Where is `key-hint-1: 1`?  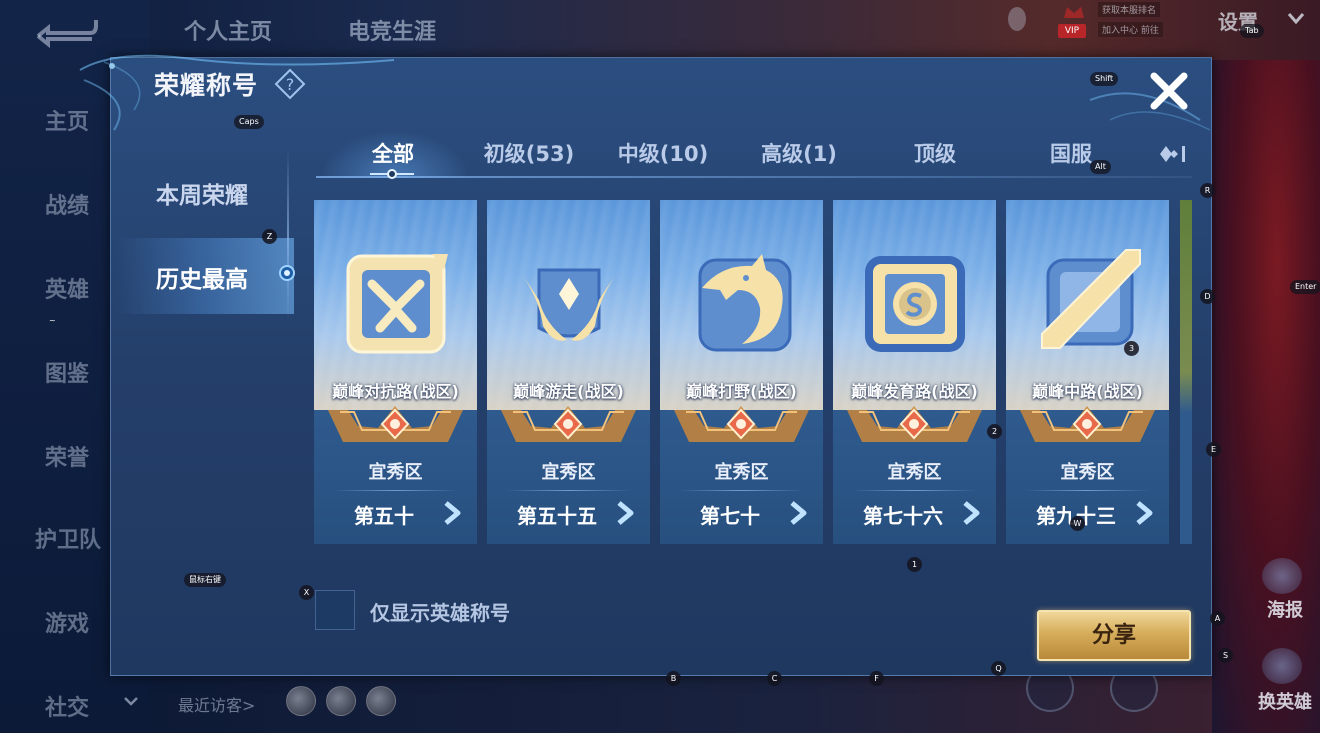
key-hint-1: 1 is located at coordinates (914, 564).